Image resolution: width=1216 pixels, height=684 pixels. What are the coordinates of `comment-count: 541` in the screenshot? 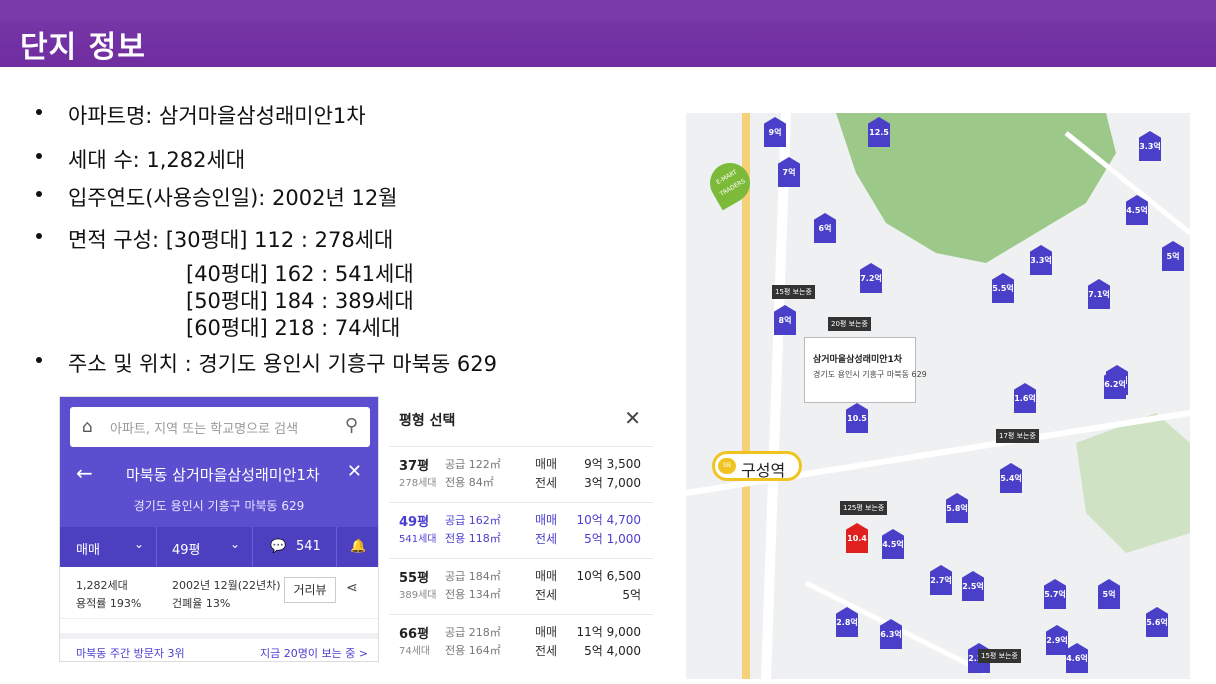 It's located at (308, 546).